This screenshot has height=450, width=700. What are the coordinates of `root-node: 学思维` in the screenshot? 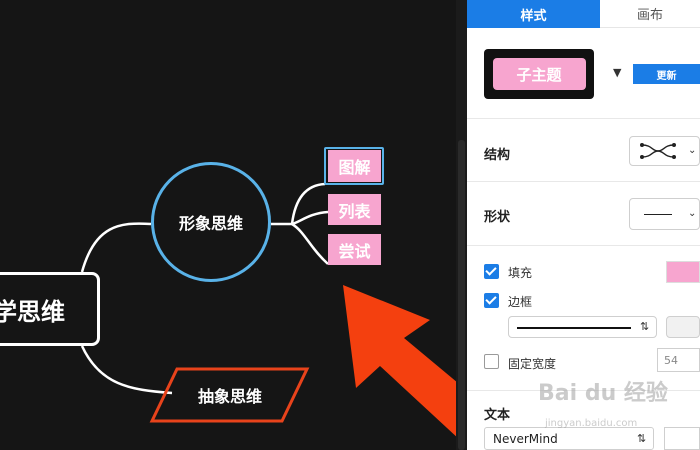 It's located at (50, 309).